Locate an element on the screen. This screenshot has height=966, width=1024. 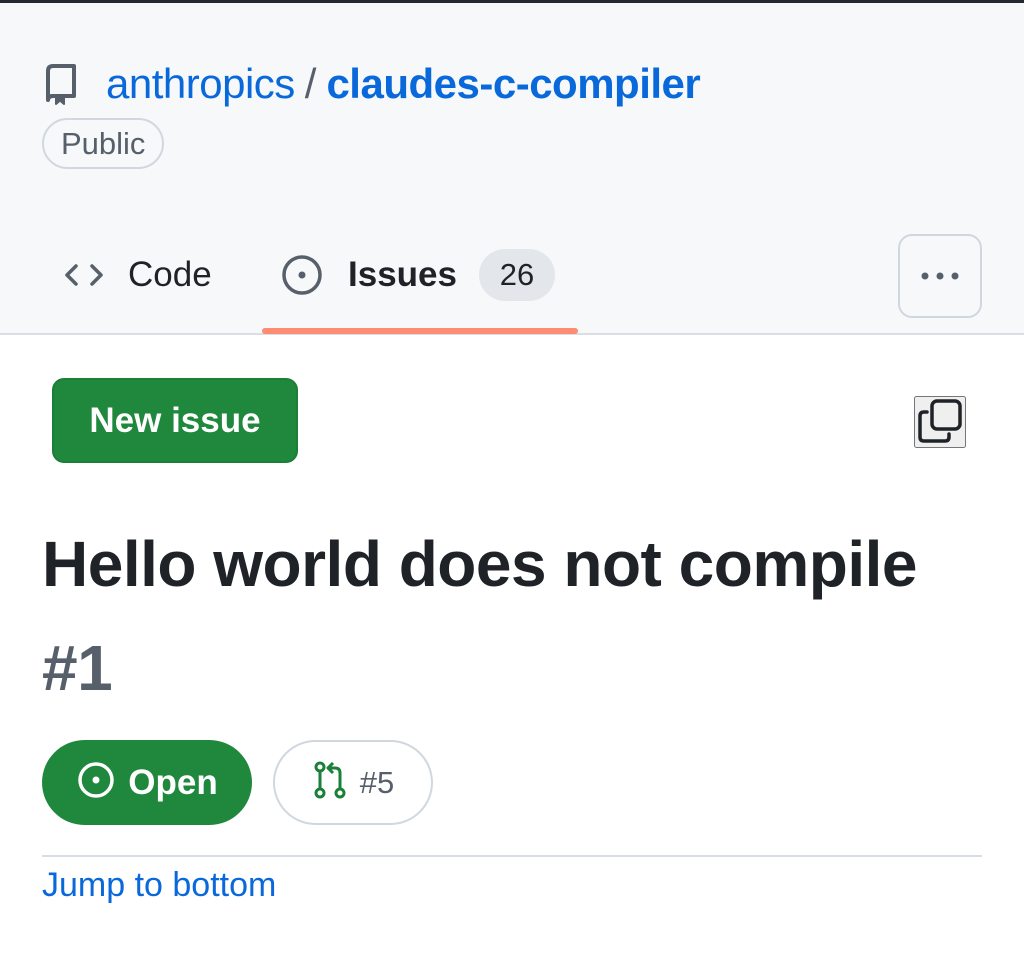
kebab-horizontal-icon is located at coordinates (940, 276).